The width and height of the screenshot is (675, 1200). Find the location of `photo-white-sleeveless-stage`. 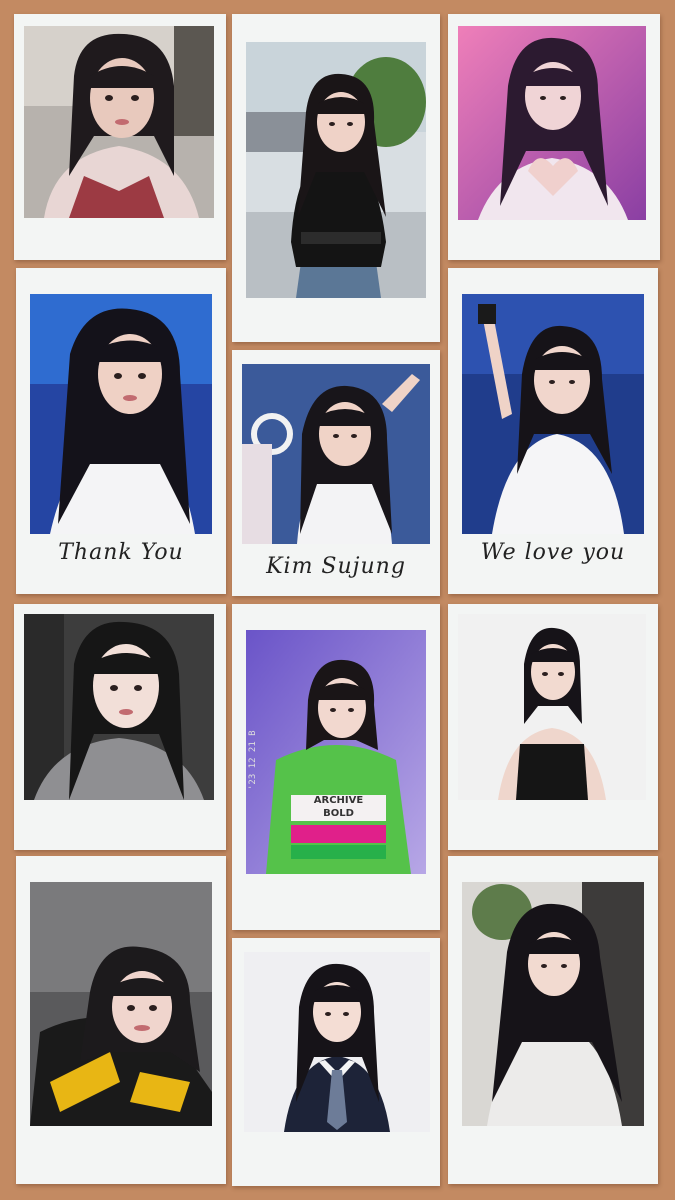

photo-white-sleeveless-stage is located at coordinates (553, 414).